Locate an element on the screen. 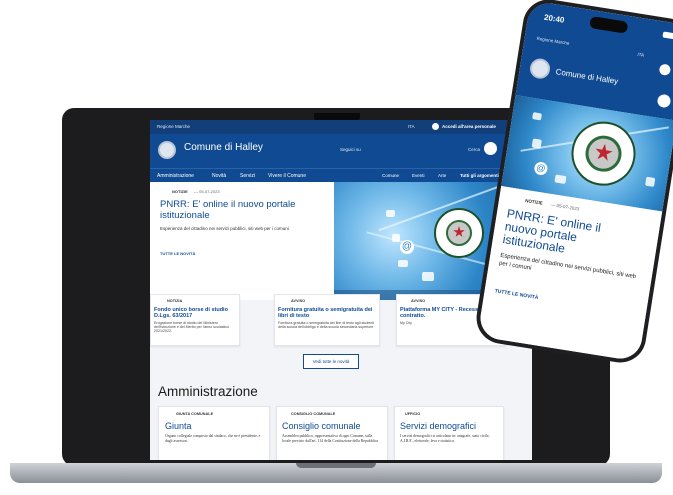 Image resolution: width=673 pixels, height=495 pixels. phone-all-news-link: TUTTE LE NOVITÀ is located at coordinates (516, 294).